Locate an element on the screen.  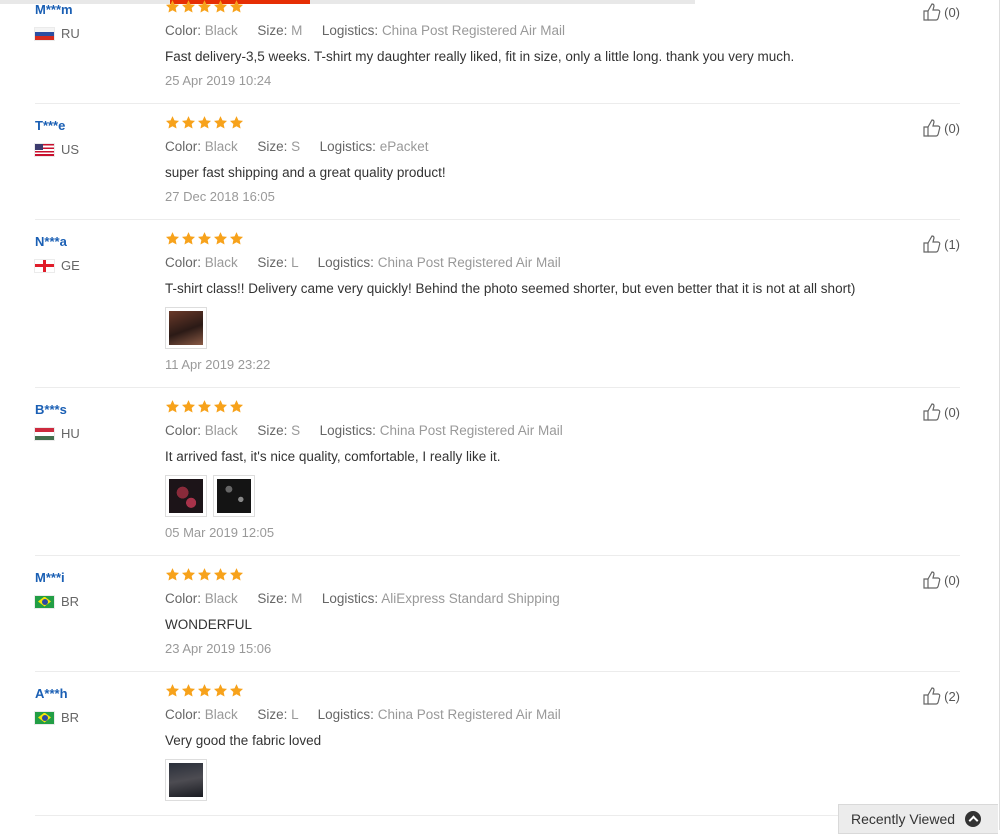
reviewer-country: BR is located at coordinates (95, 717).